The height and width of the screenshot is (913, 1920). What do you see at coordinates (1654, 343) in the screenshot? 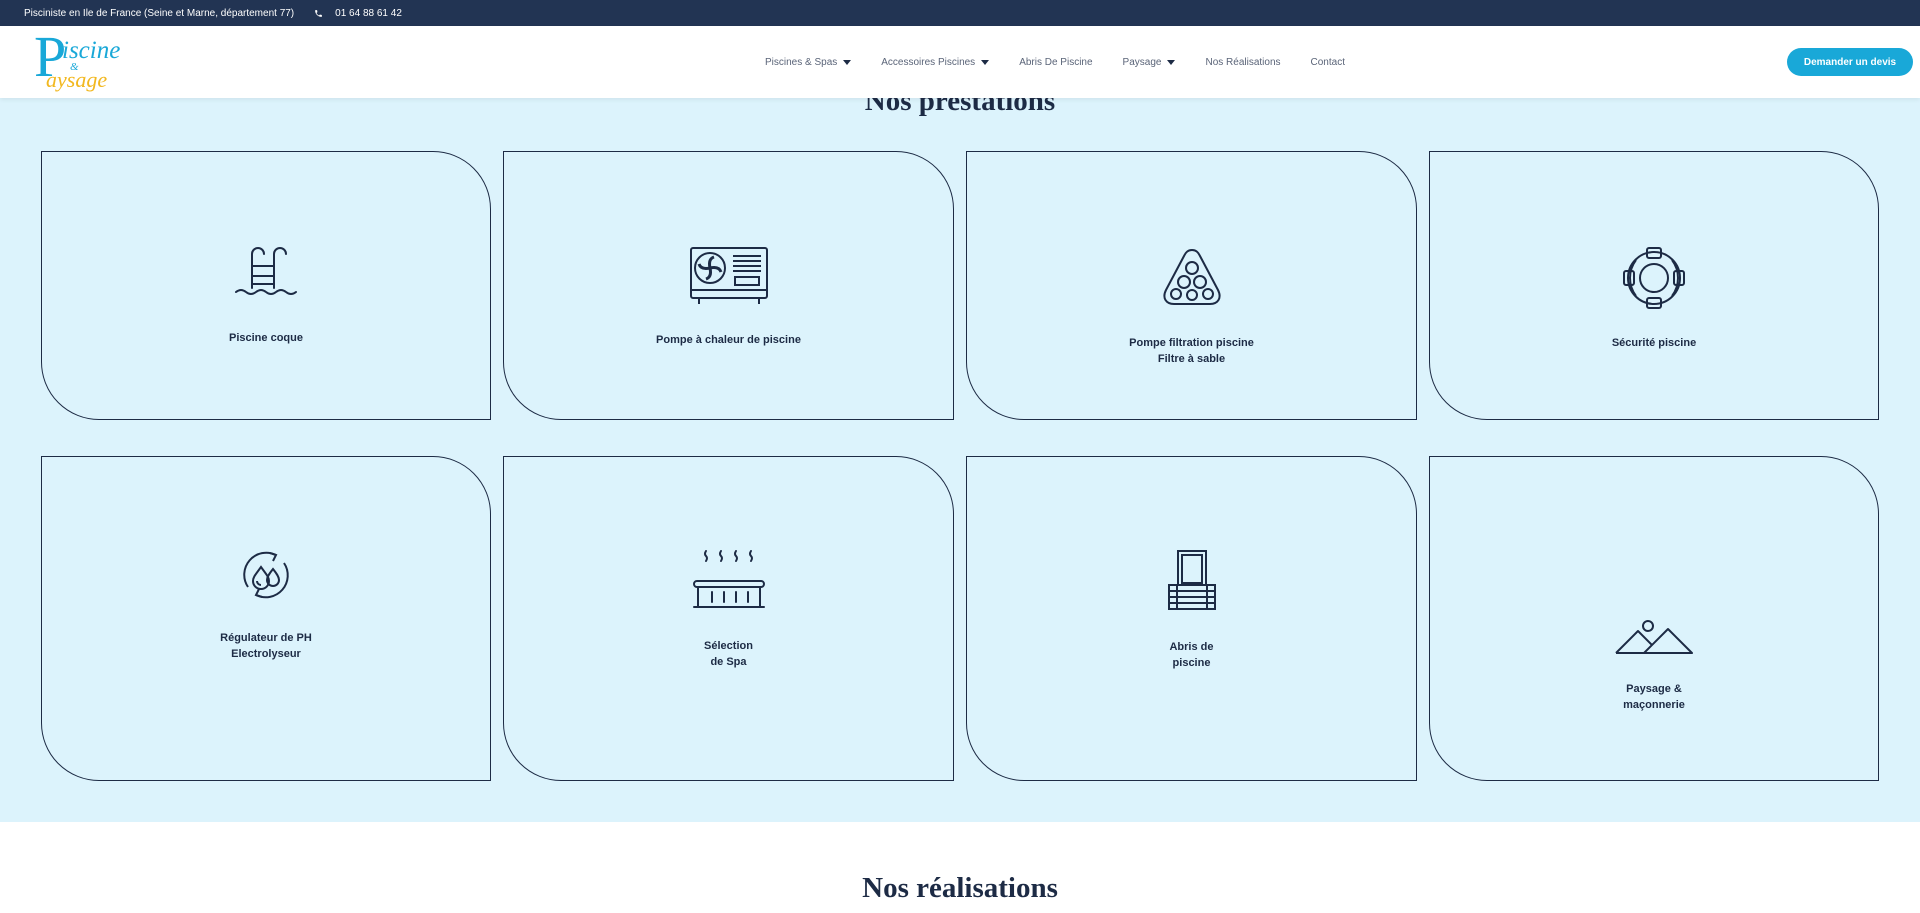
I see `service-label: Sécurité piscine` at bounding box center [1654, 343].